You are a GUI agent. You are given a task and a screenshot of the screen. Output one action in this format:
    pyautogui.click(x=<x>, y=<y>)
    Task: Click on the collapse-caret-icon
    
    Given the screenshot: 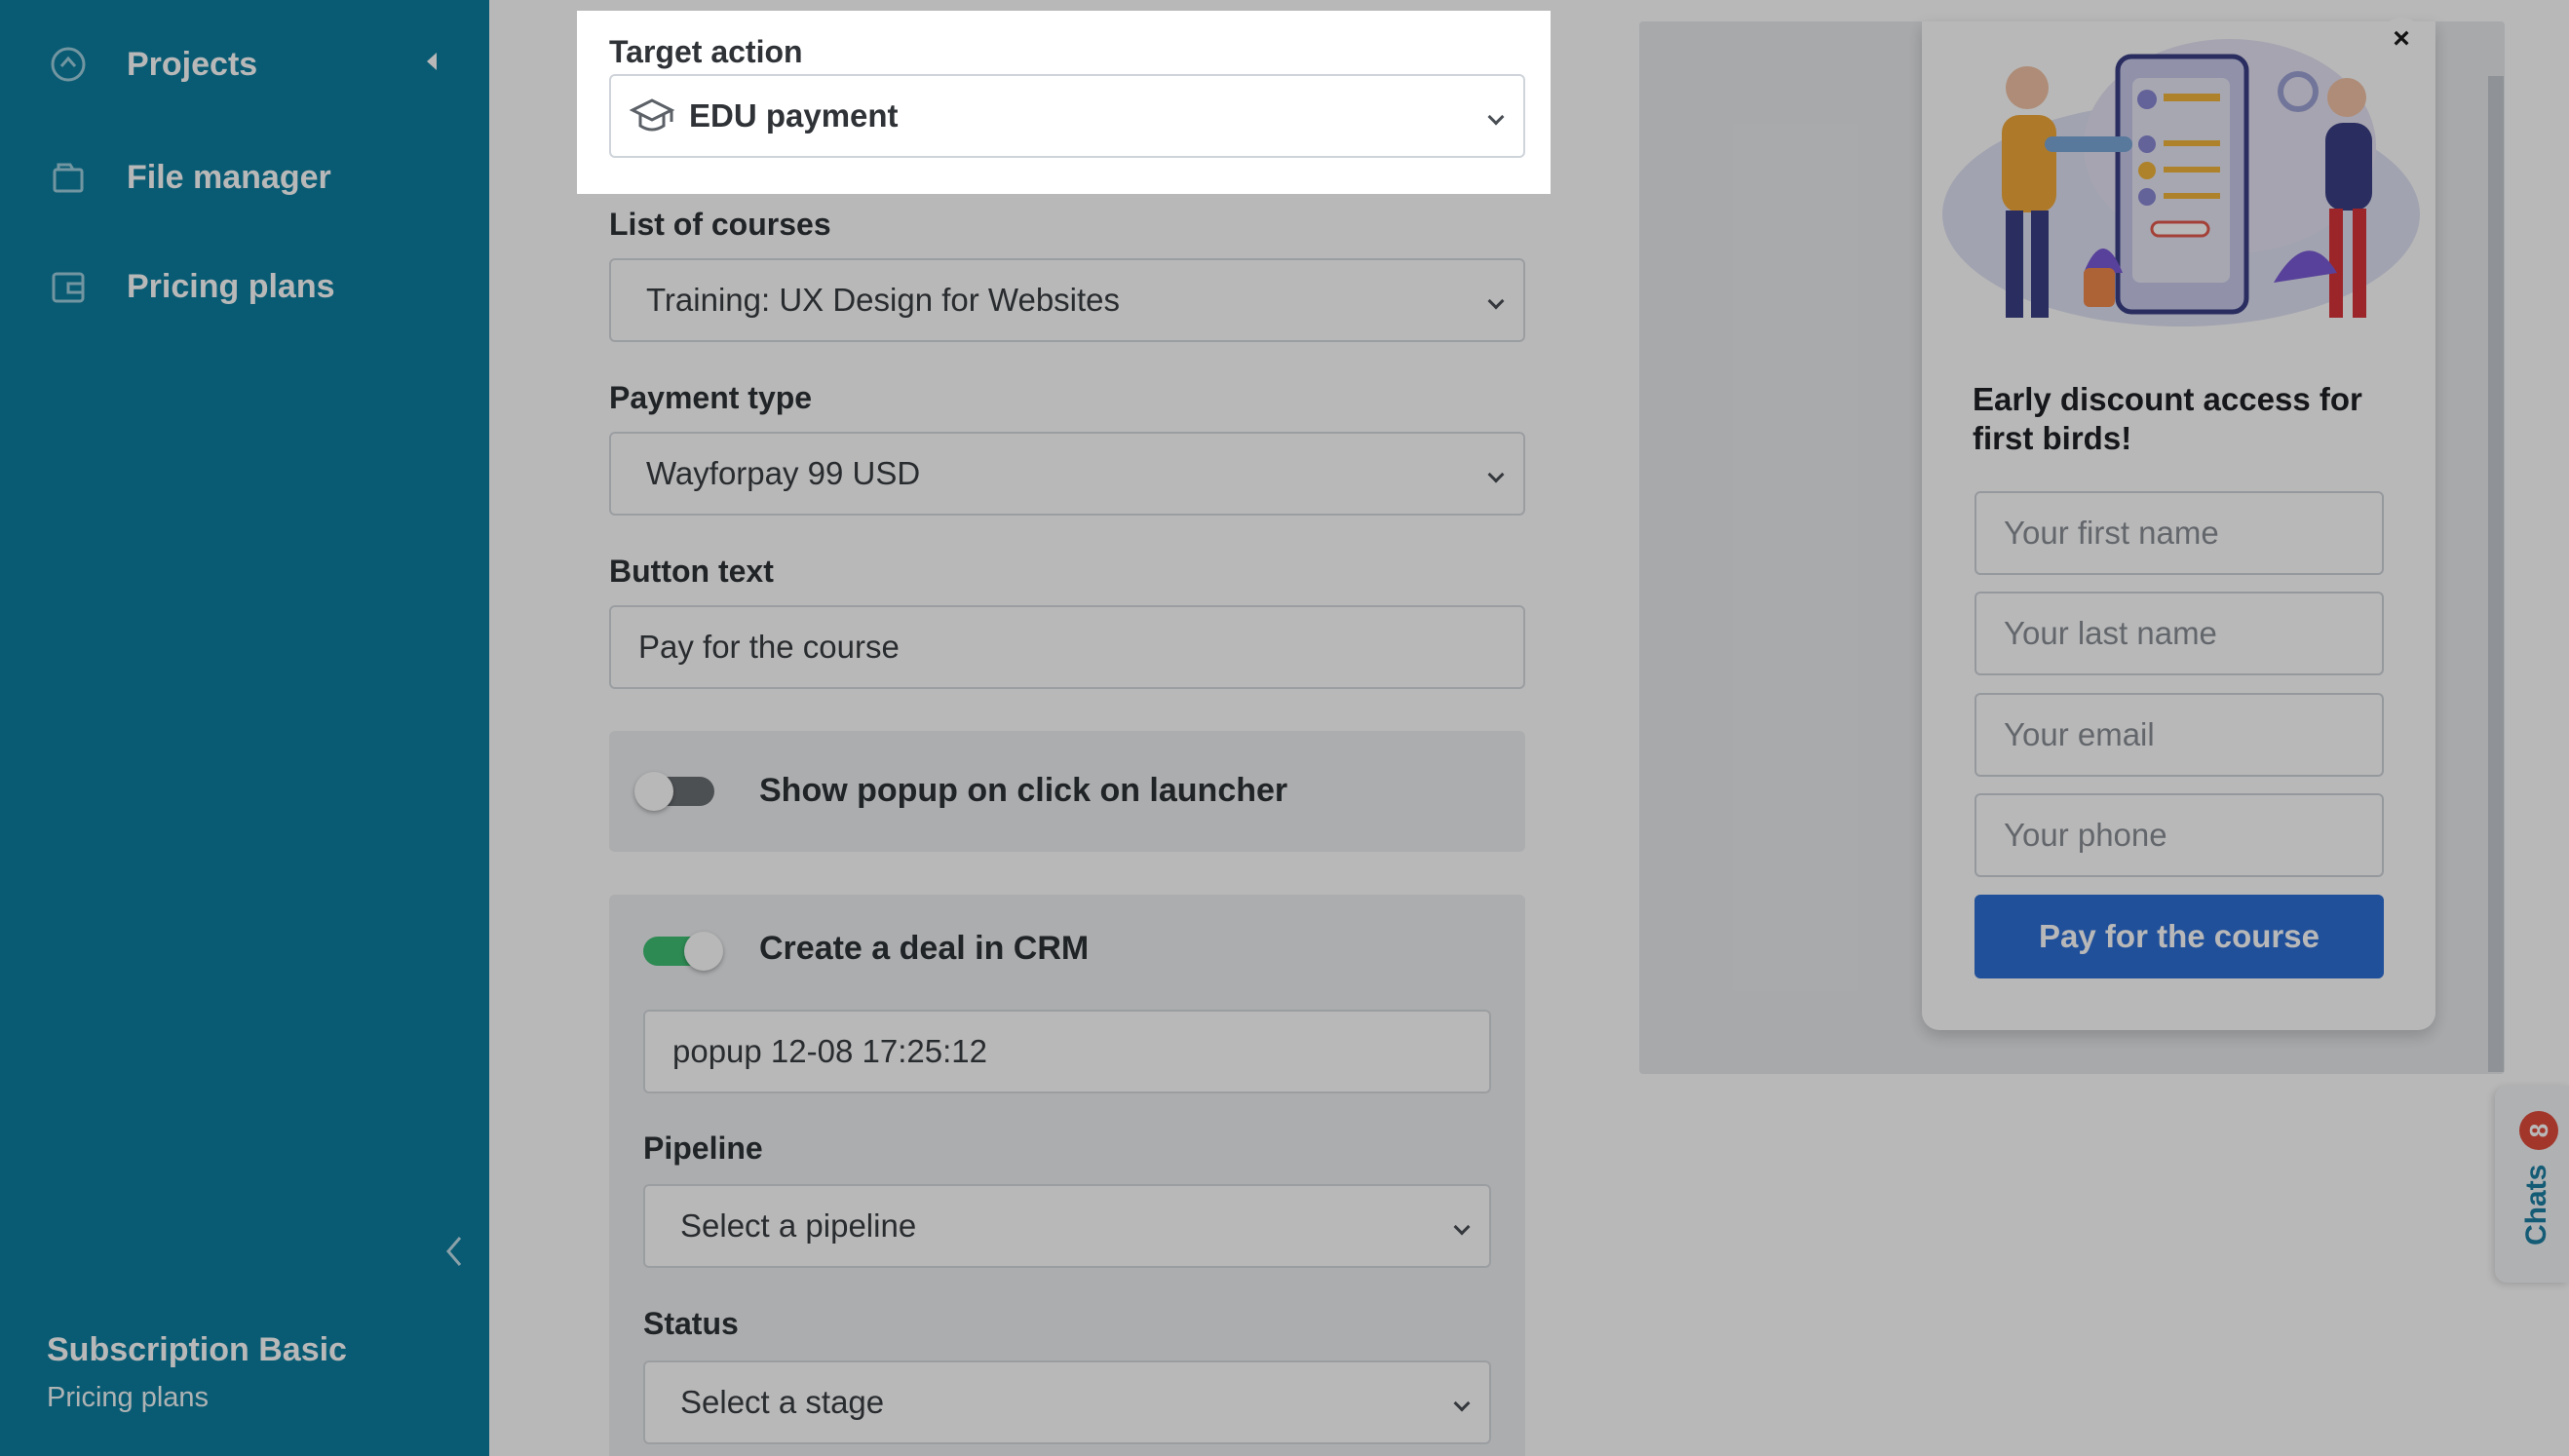 What is the action you would take?
    pyautogui.click(x=432, y=61)
    